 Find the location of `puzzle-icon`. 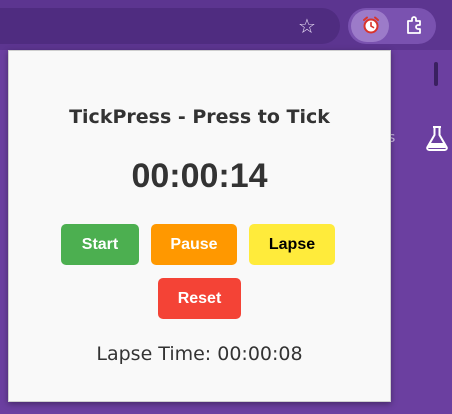

puzzle-icon is located at coordinates (415, 25).